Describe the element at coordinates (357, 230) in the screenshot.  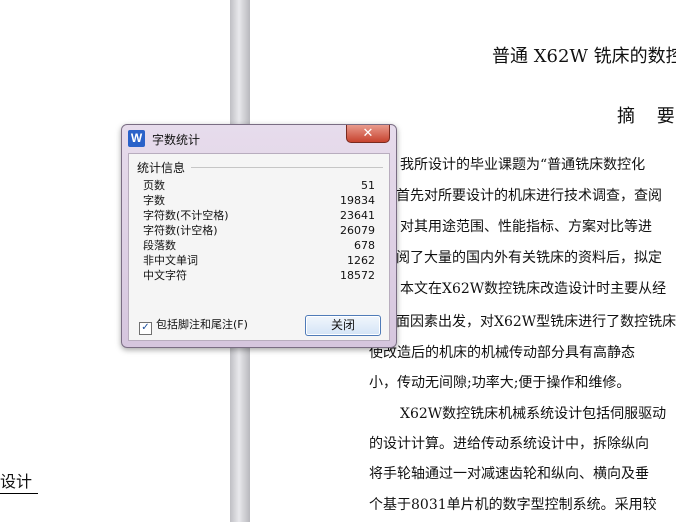
I see `stat-value: 26079` at that location.